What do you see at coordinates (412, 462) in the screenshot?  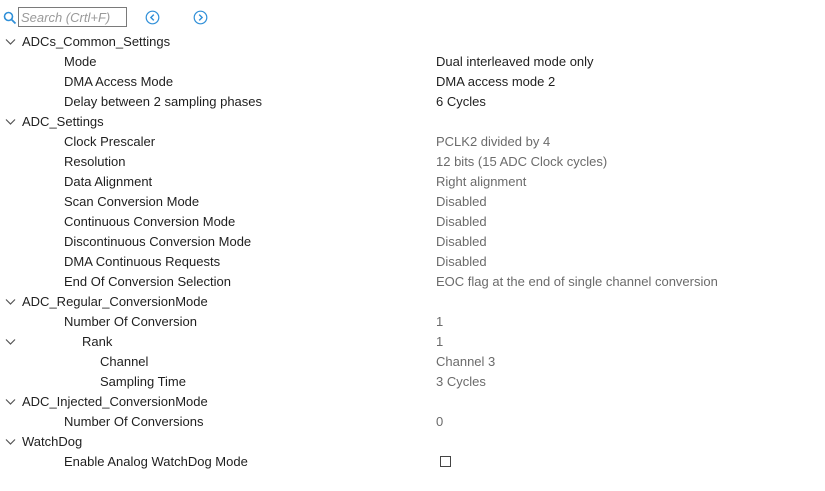 I see `param-row-enable-analog-watchdog: Enable Analog WatchDog Mode` at bounding box center [412, 462].